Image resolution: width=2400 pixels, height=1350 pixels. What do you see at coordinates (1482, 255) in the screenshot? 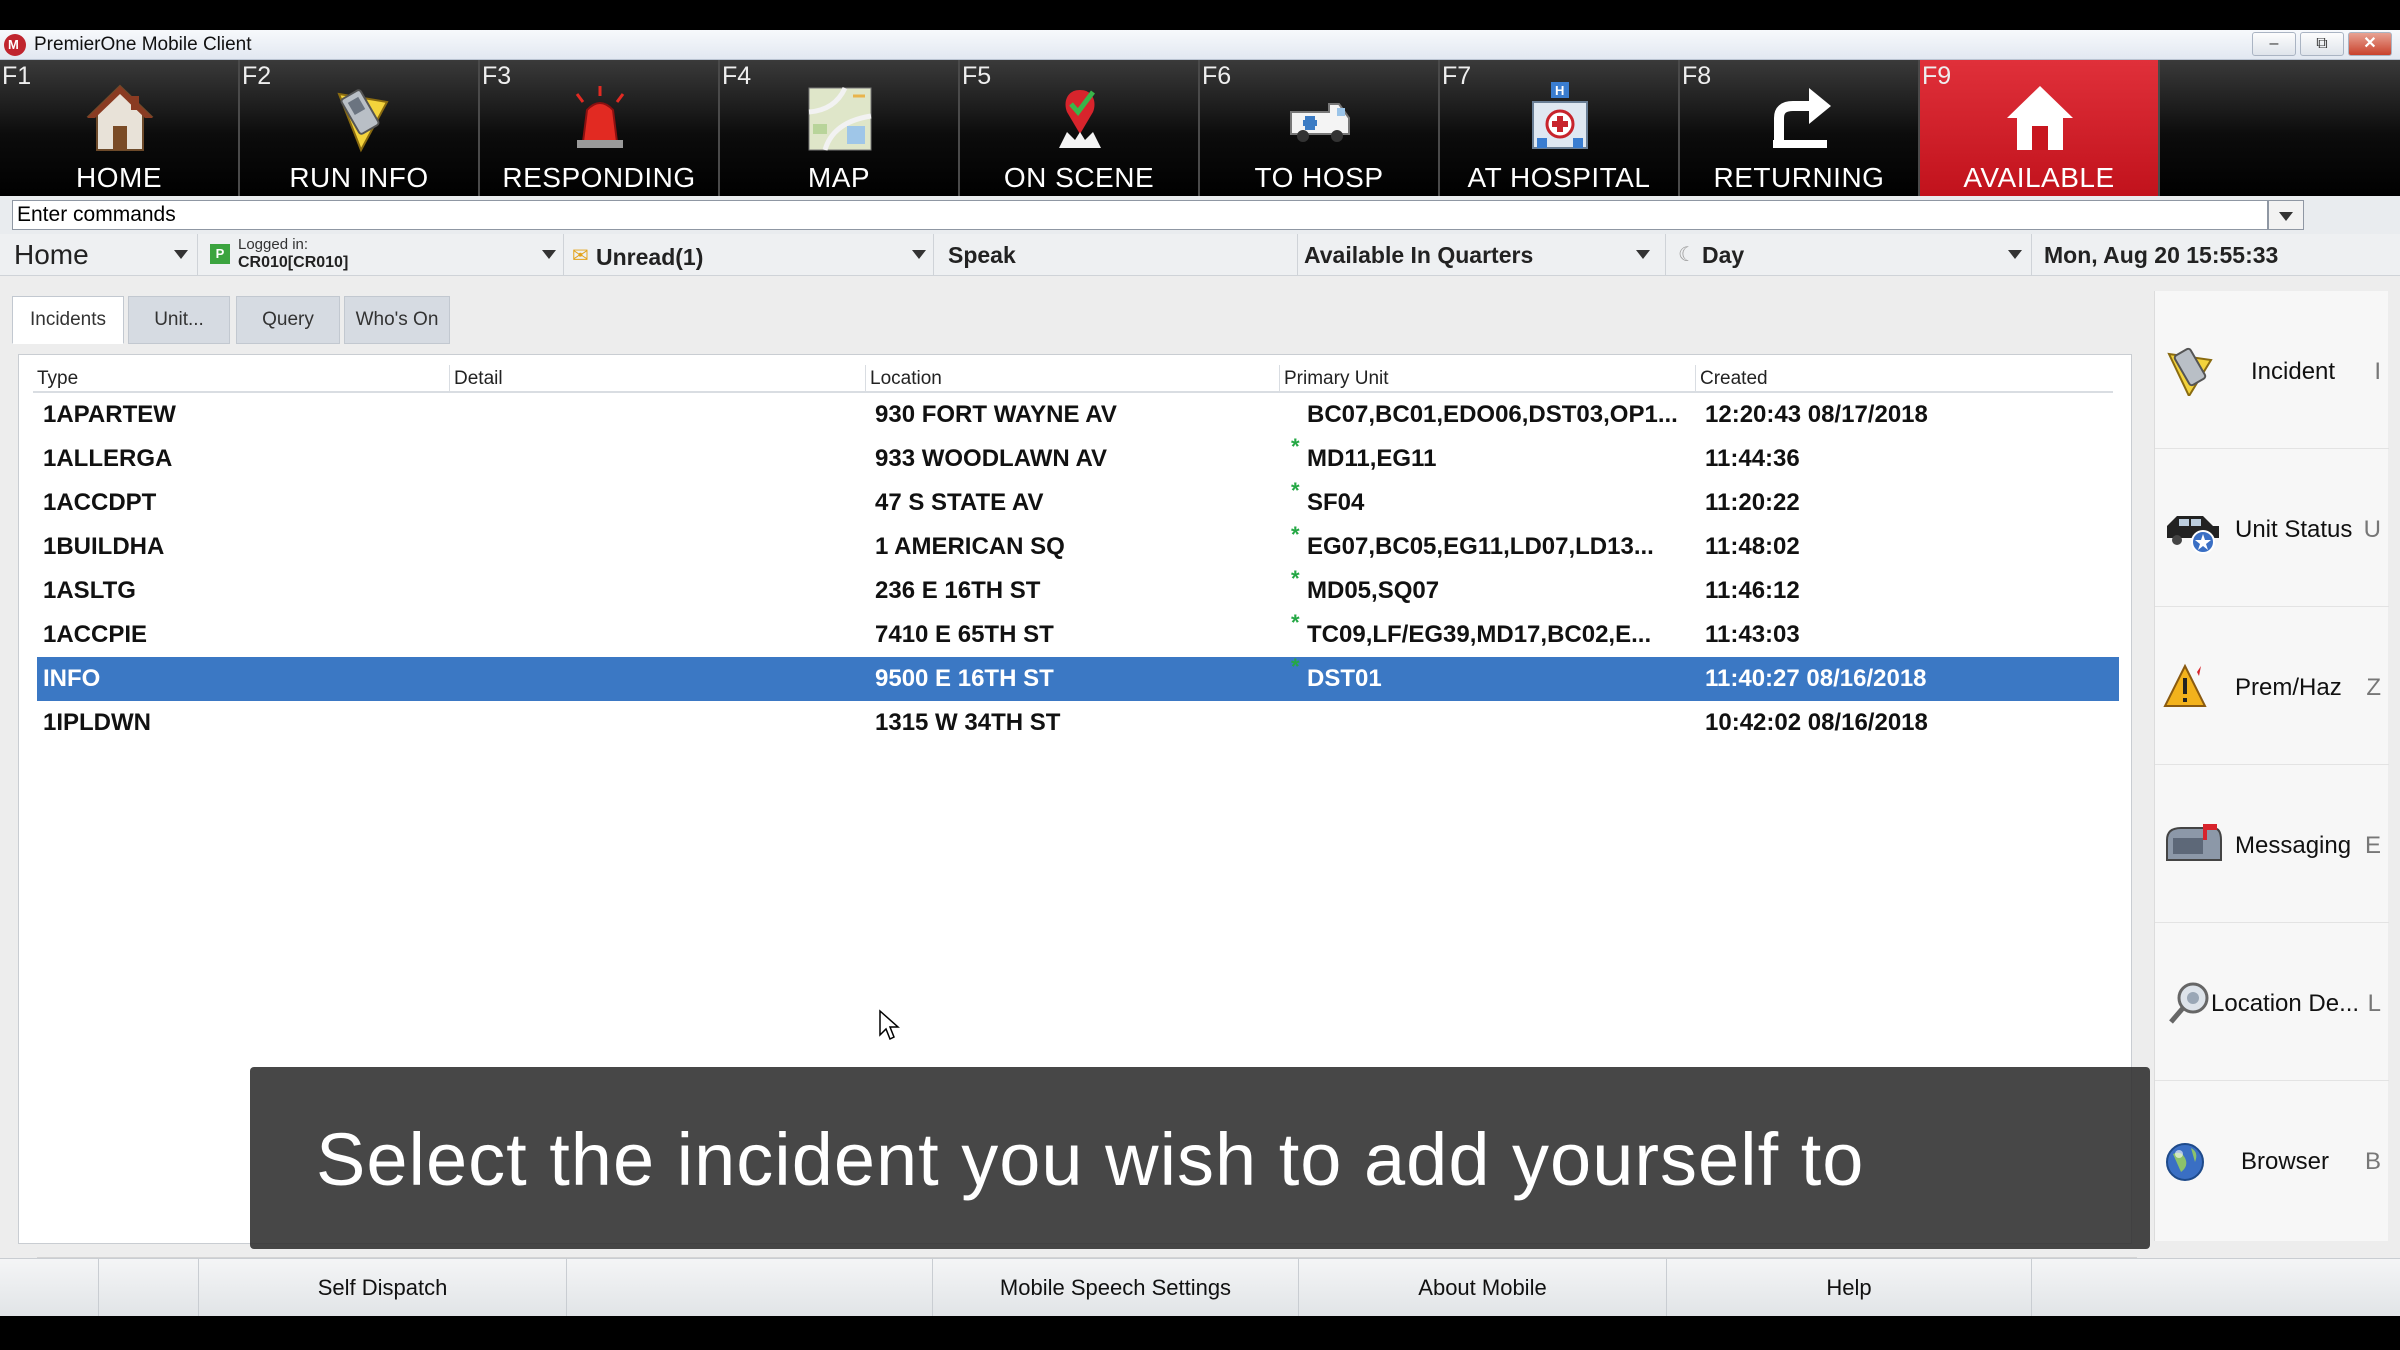
I see `unit-status-selector: Available In Quarters` at bounding box center [1482, 255].